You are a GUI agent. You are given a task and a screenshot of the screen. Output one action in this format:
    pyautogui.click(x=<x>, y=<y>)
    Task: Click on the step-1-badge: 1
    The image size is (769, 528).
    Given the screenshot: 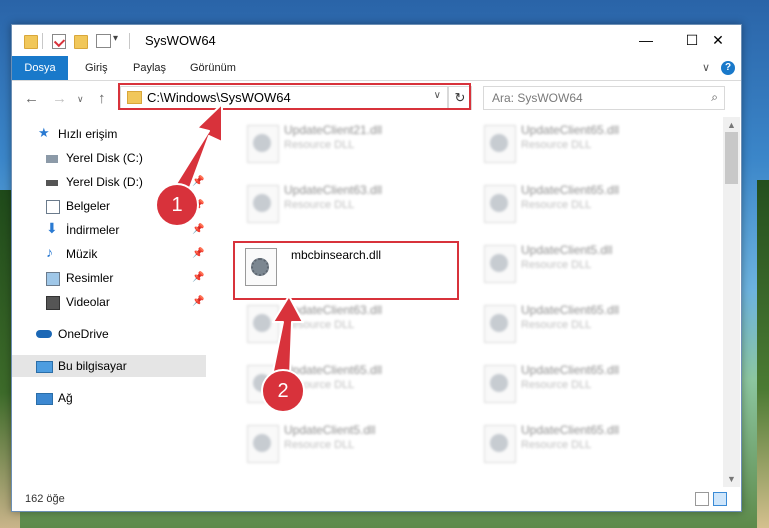 What is the action you would take?
    pyautogui.click(x=177, y=205)
    